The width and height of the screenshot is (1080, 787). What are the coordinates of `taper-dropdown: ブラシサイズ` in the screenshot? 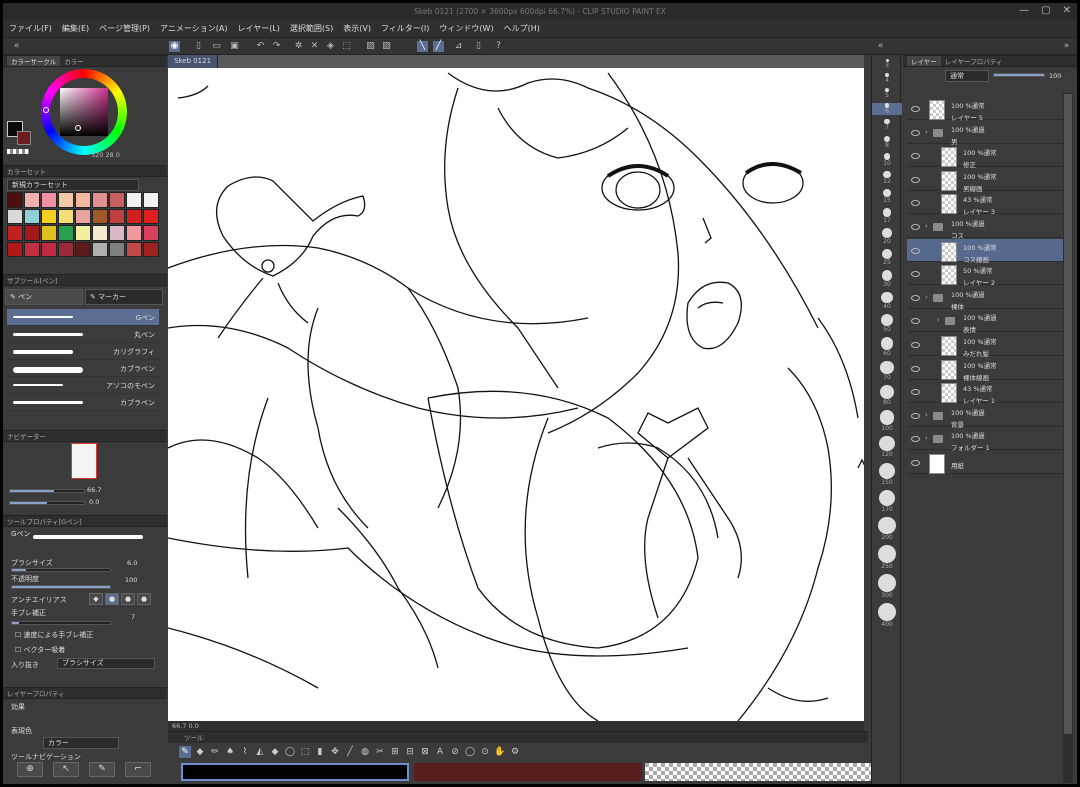 It's located at (106, 663).